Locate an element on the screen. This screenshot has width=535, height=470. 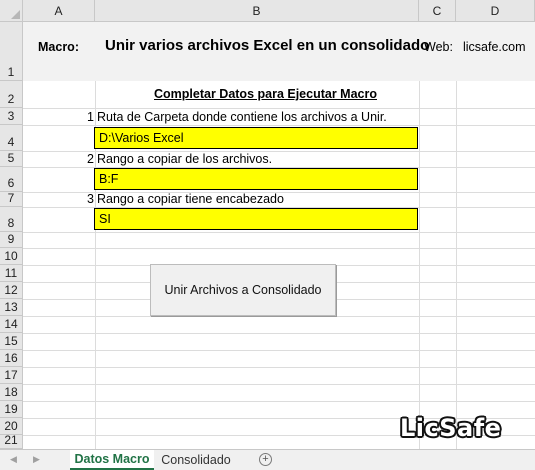
row-header-10: 10 is located at coordinates (11, 256).